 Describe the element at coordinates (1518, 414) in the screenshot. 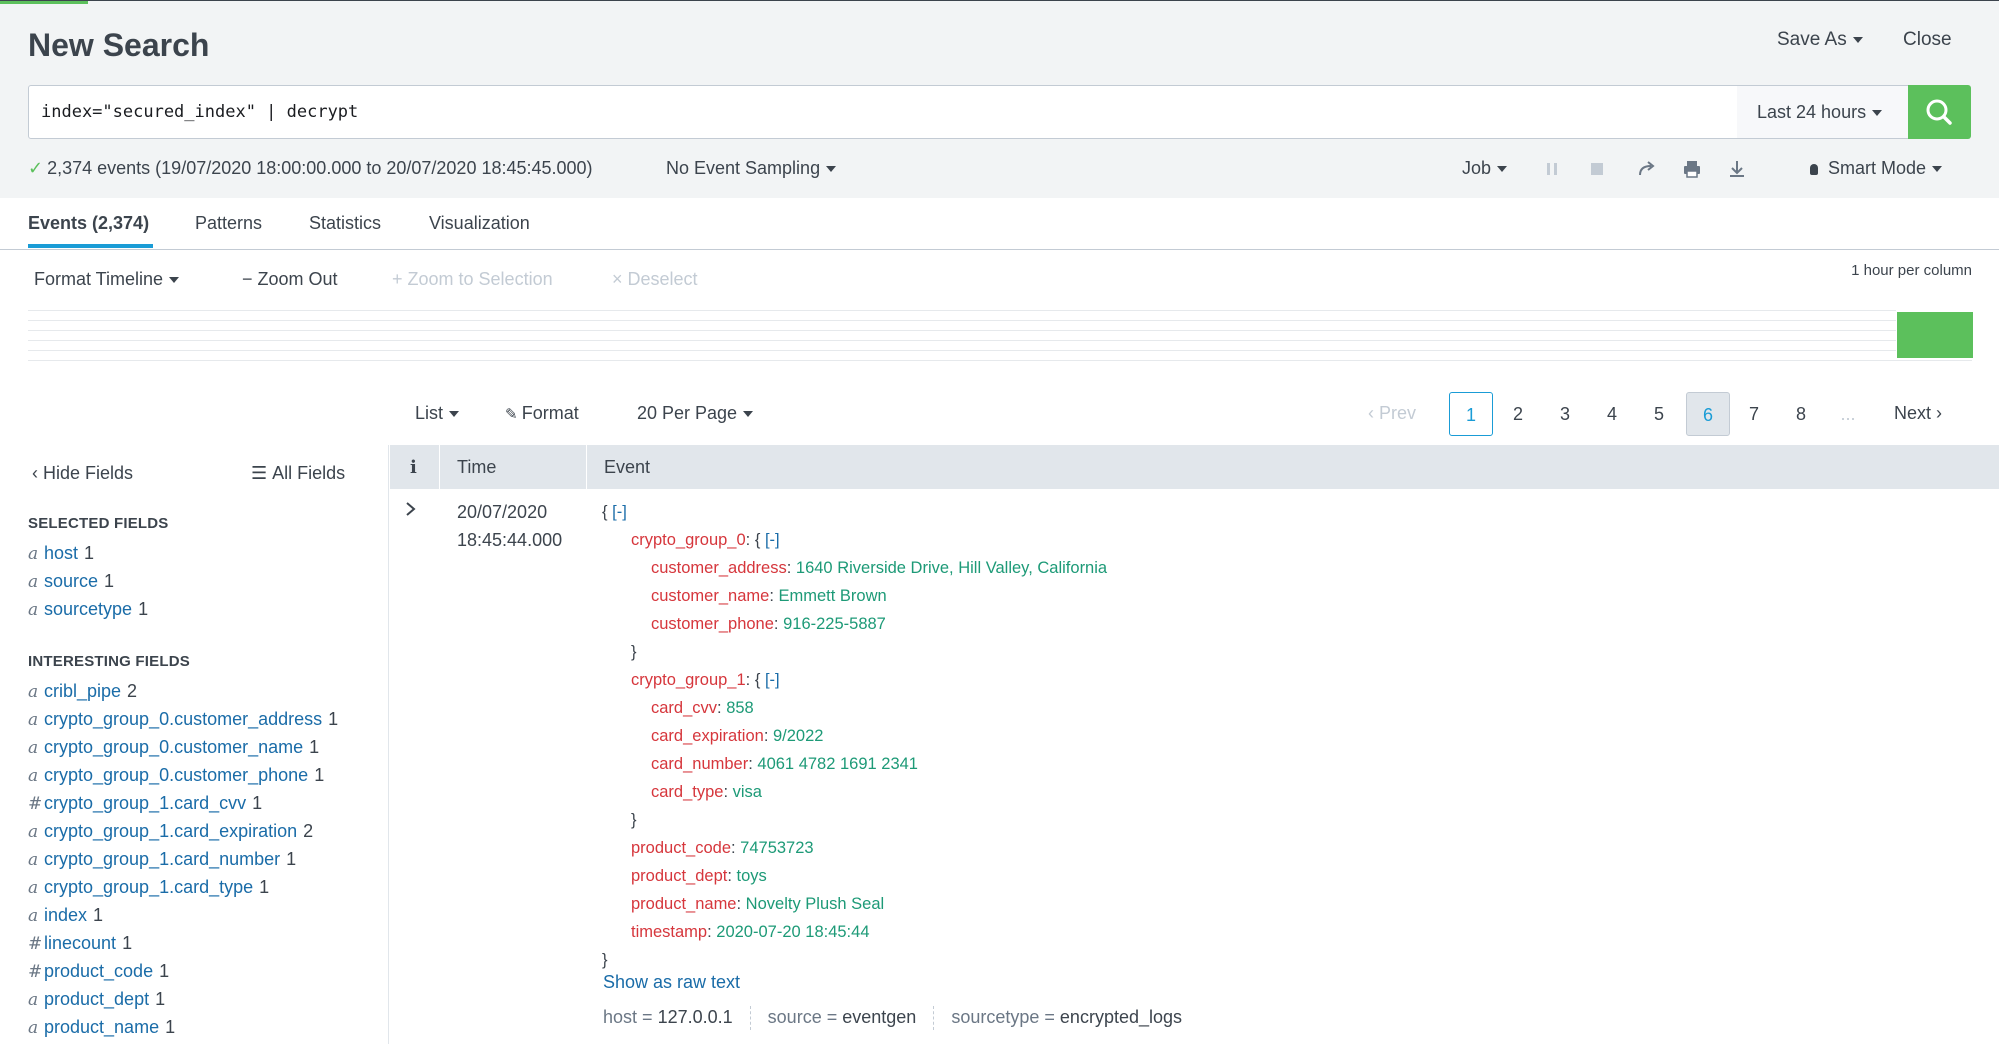

I see `page-2: 2` at that location.